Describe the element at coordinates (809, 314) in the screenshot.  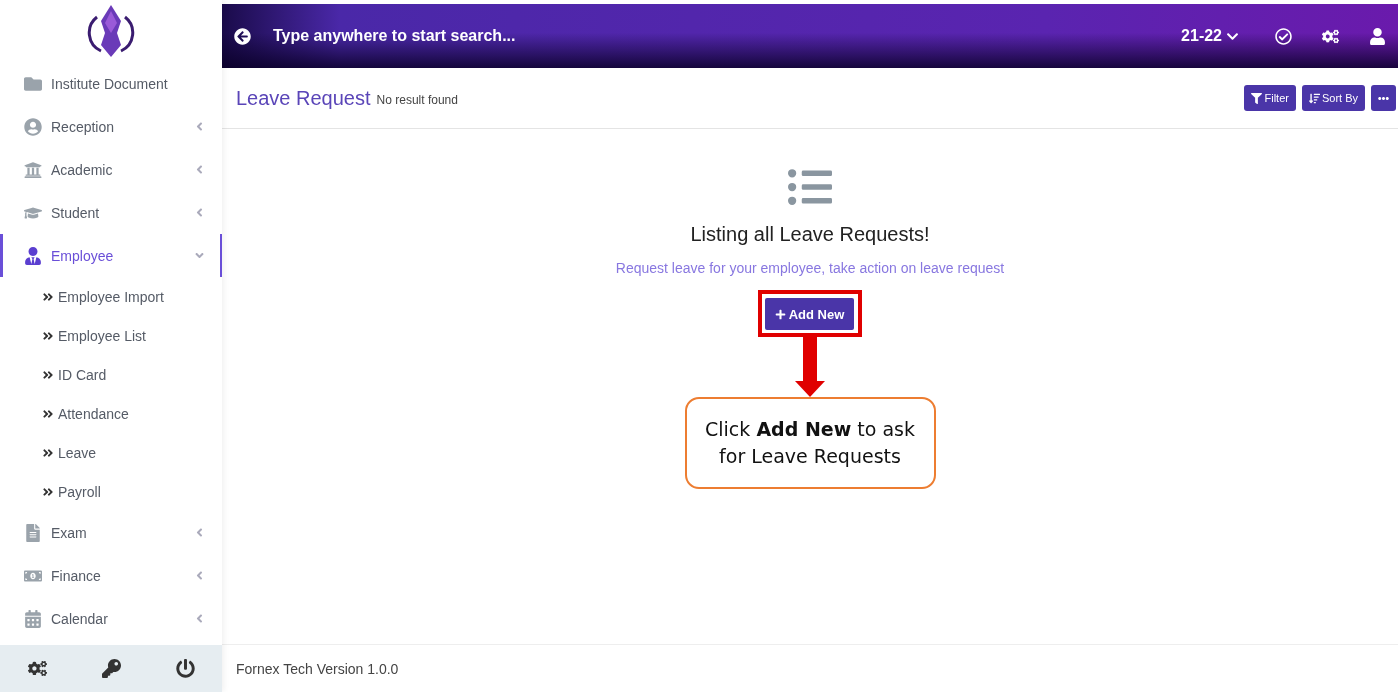
I see `add-new-button: Add New` at that location.